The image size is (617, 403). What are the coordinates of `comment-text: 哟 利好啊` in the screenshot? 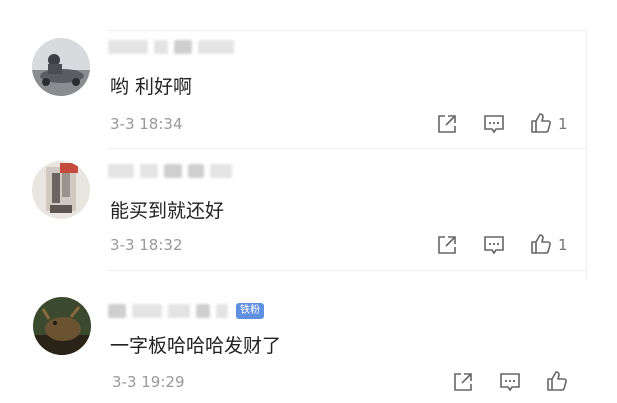 It's located at (151, 87).